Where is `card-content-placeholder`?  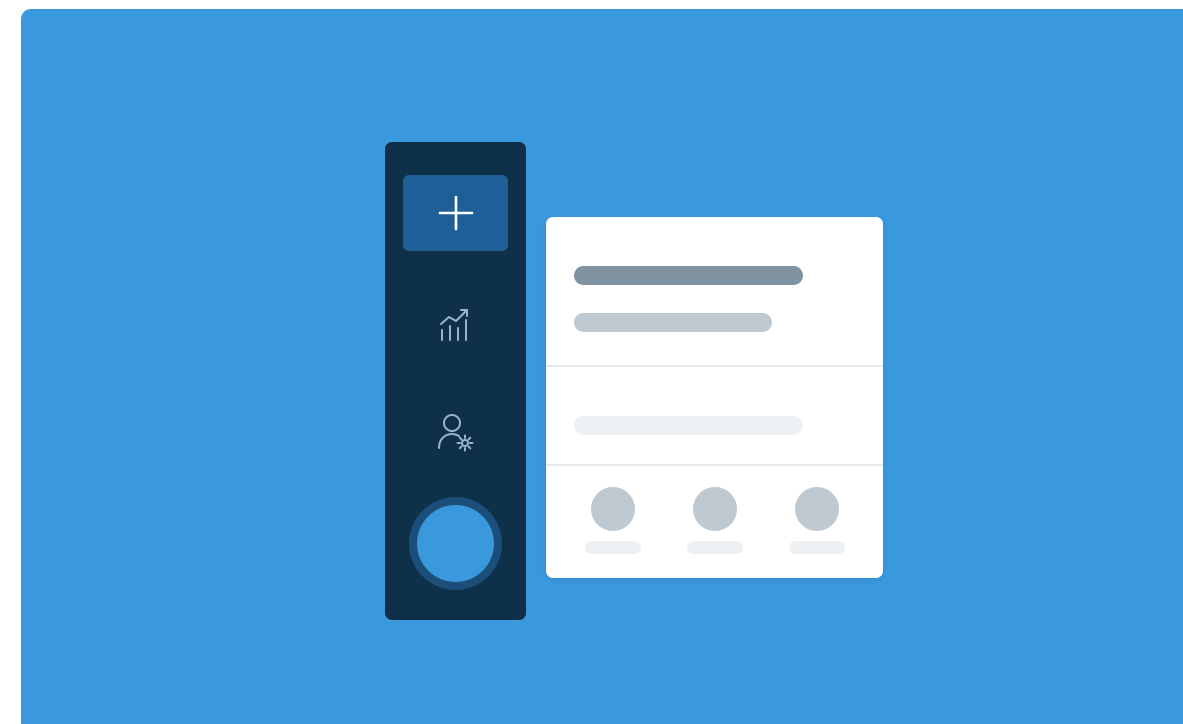
card-content-placeholder is located at coordinates (688, 425).